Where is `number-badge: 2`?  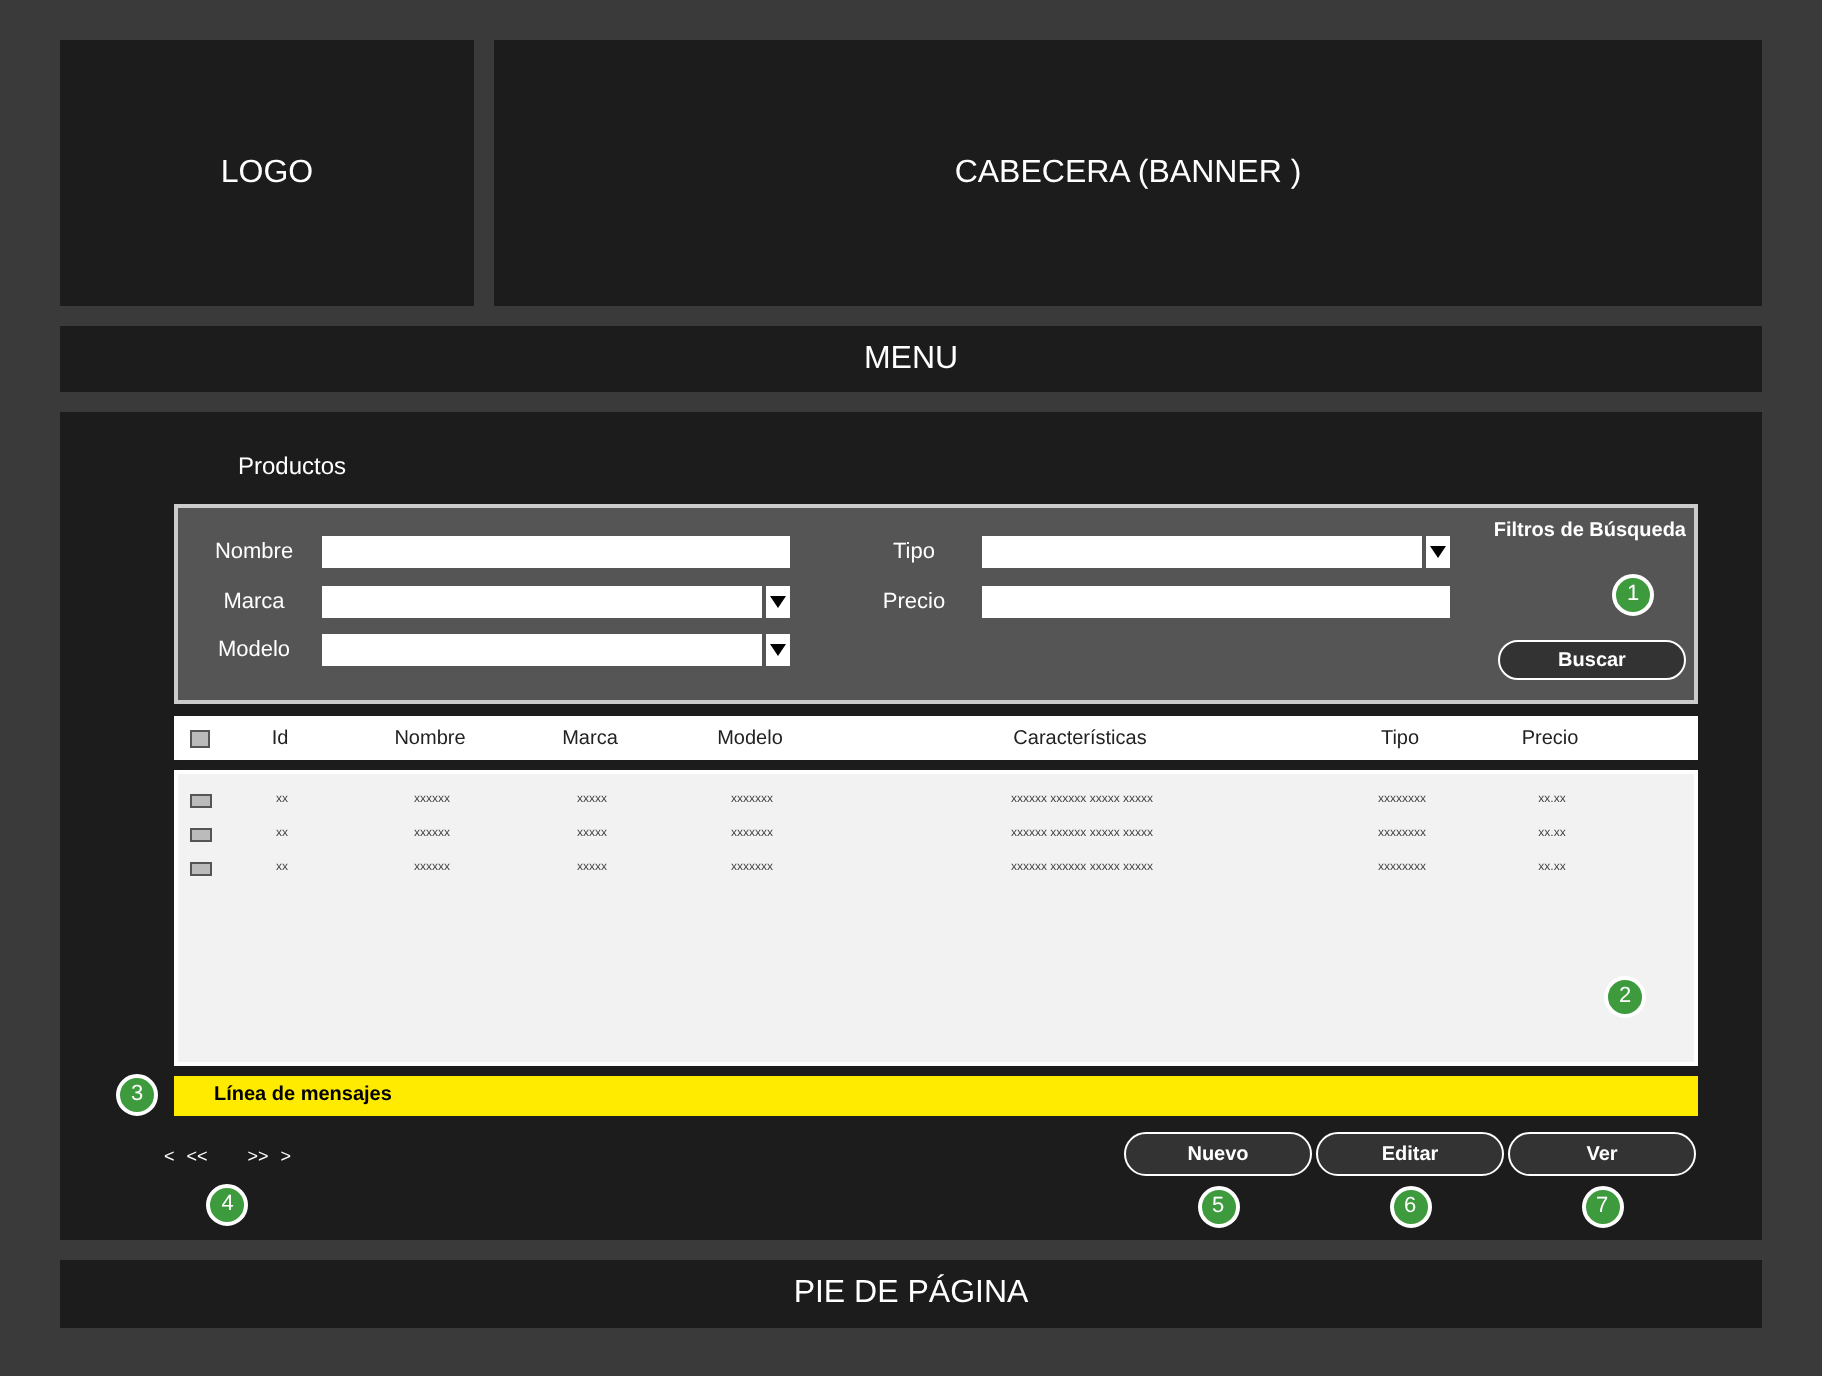
number-badge: 2 is located at coordinates (1625, 997).